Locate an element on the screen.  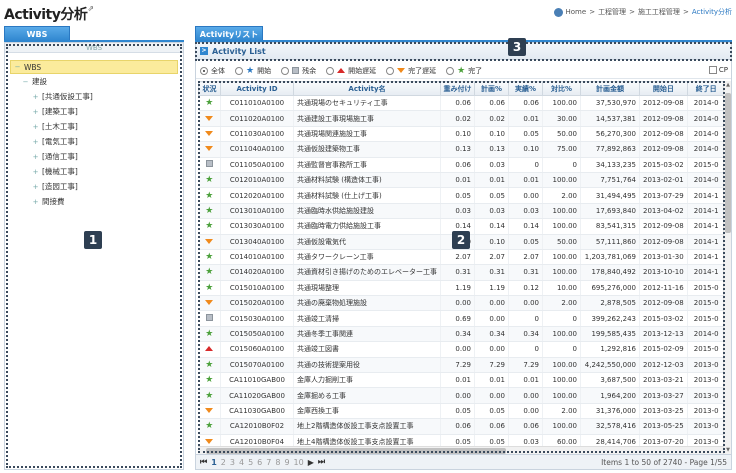
page-6: 6 is located at coordinates (259, 462).